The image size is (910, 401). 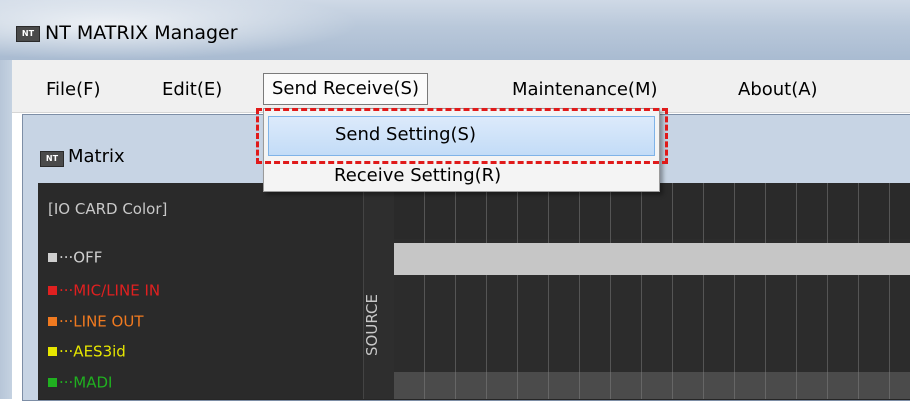 I want to click on legend-item-mic-line-in: ···MIC/LINE IN, so click(x=104, y=290).